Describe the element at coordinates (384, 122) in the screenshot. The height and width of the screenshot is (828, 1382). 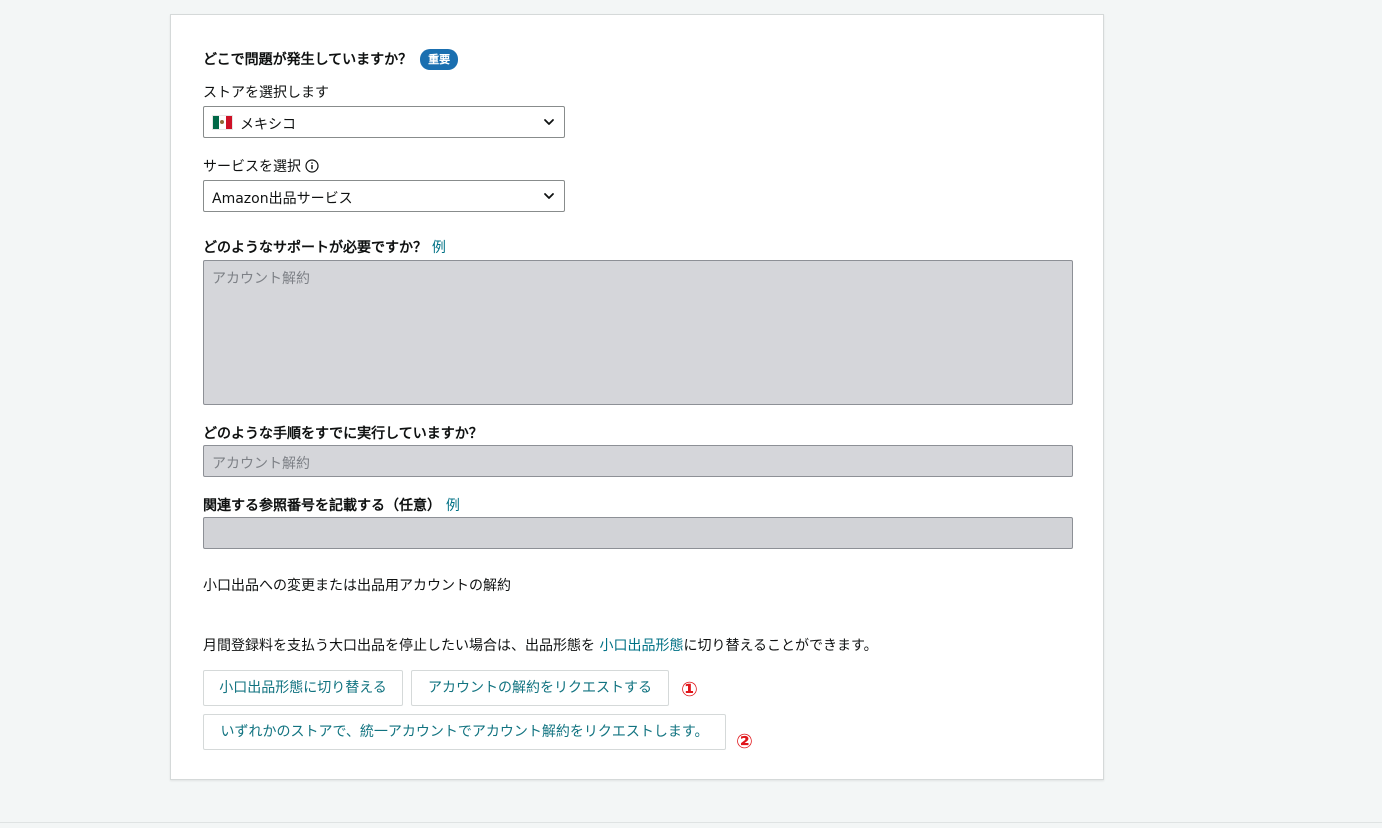
I see `store-select: メキシコ` at that location.